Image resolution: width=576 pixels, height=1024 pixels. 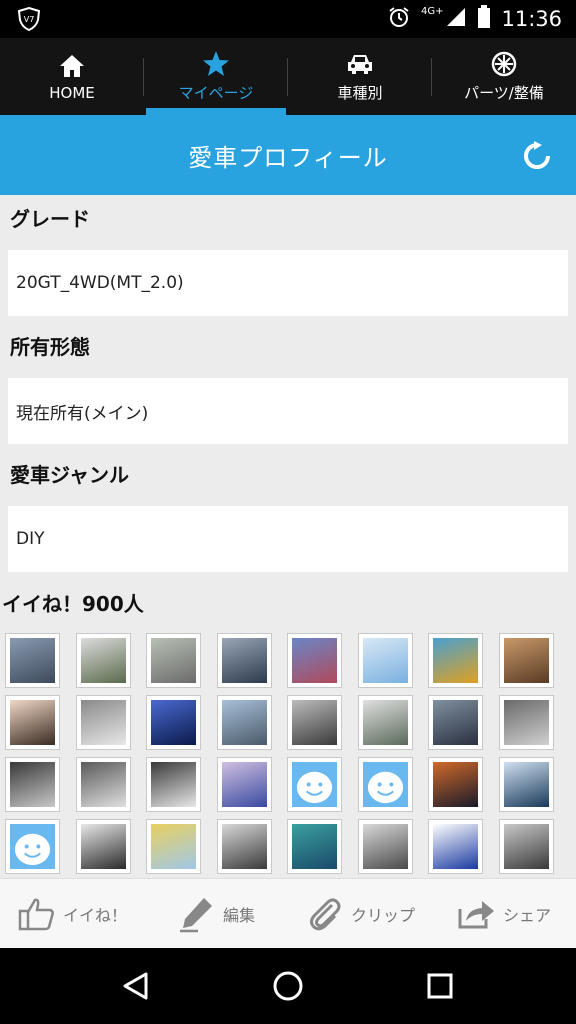 I want to click on default-avatar-icon, so click(x=385, y=784).